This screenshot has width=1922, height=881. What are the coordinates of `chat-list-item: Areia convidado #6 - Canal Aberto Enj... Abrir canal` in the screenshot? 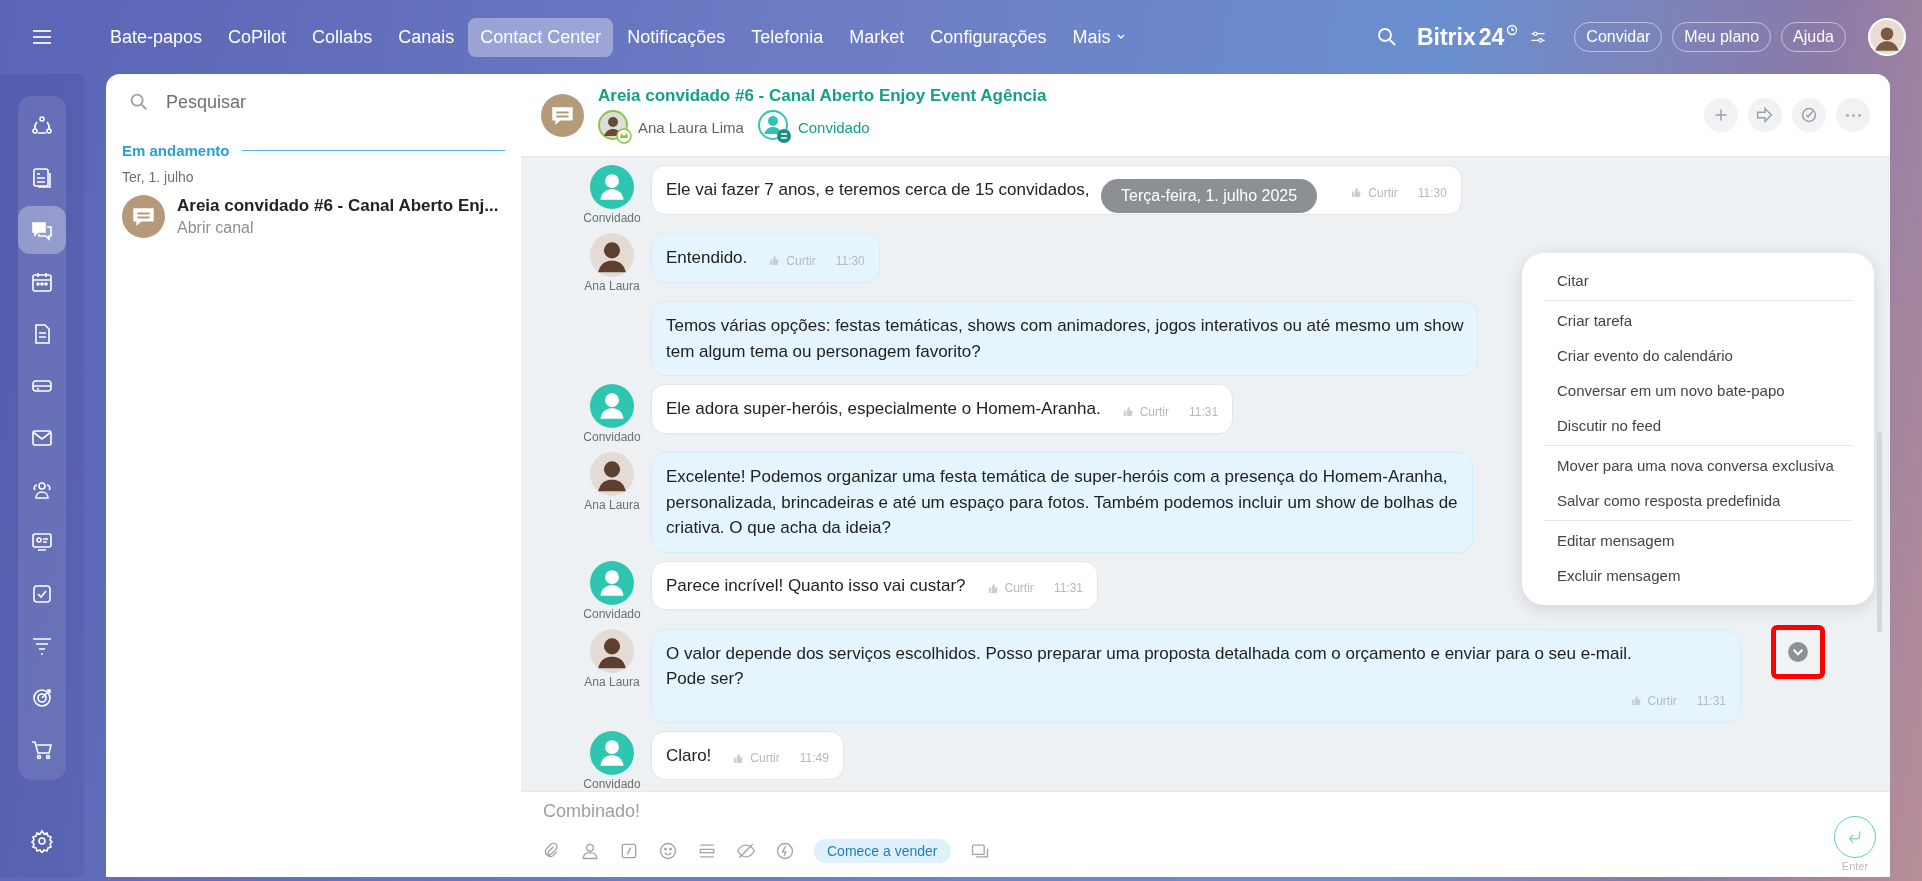 It's located at (313, 216).